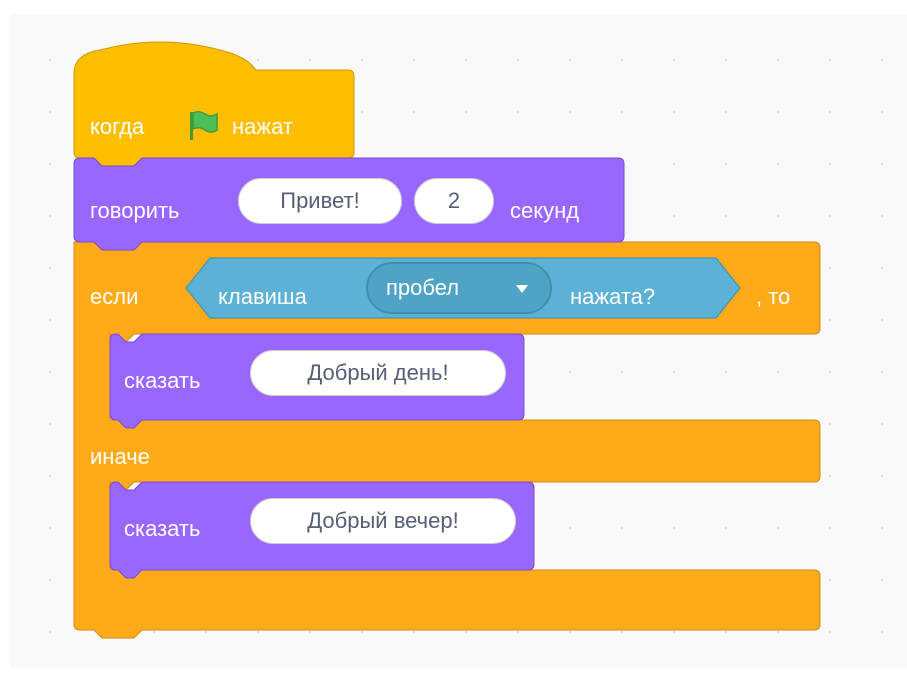 The image size is (907, 682). Describe the element at coordinates (120, 456) in the screenshot. I see `else-label: иначе` at that location.